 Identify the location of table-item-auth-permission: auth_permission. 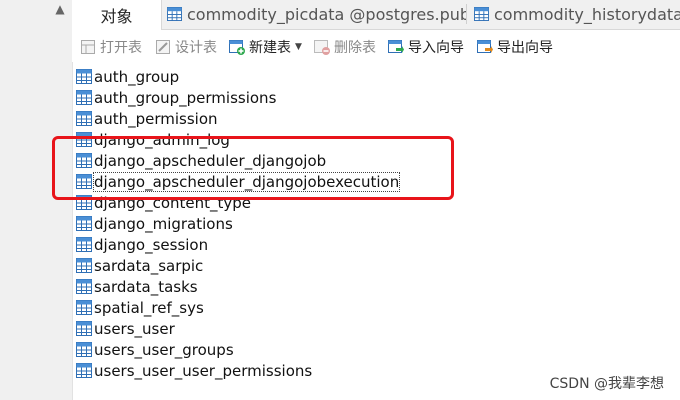
(147, 118).